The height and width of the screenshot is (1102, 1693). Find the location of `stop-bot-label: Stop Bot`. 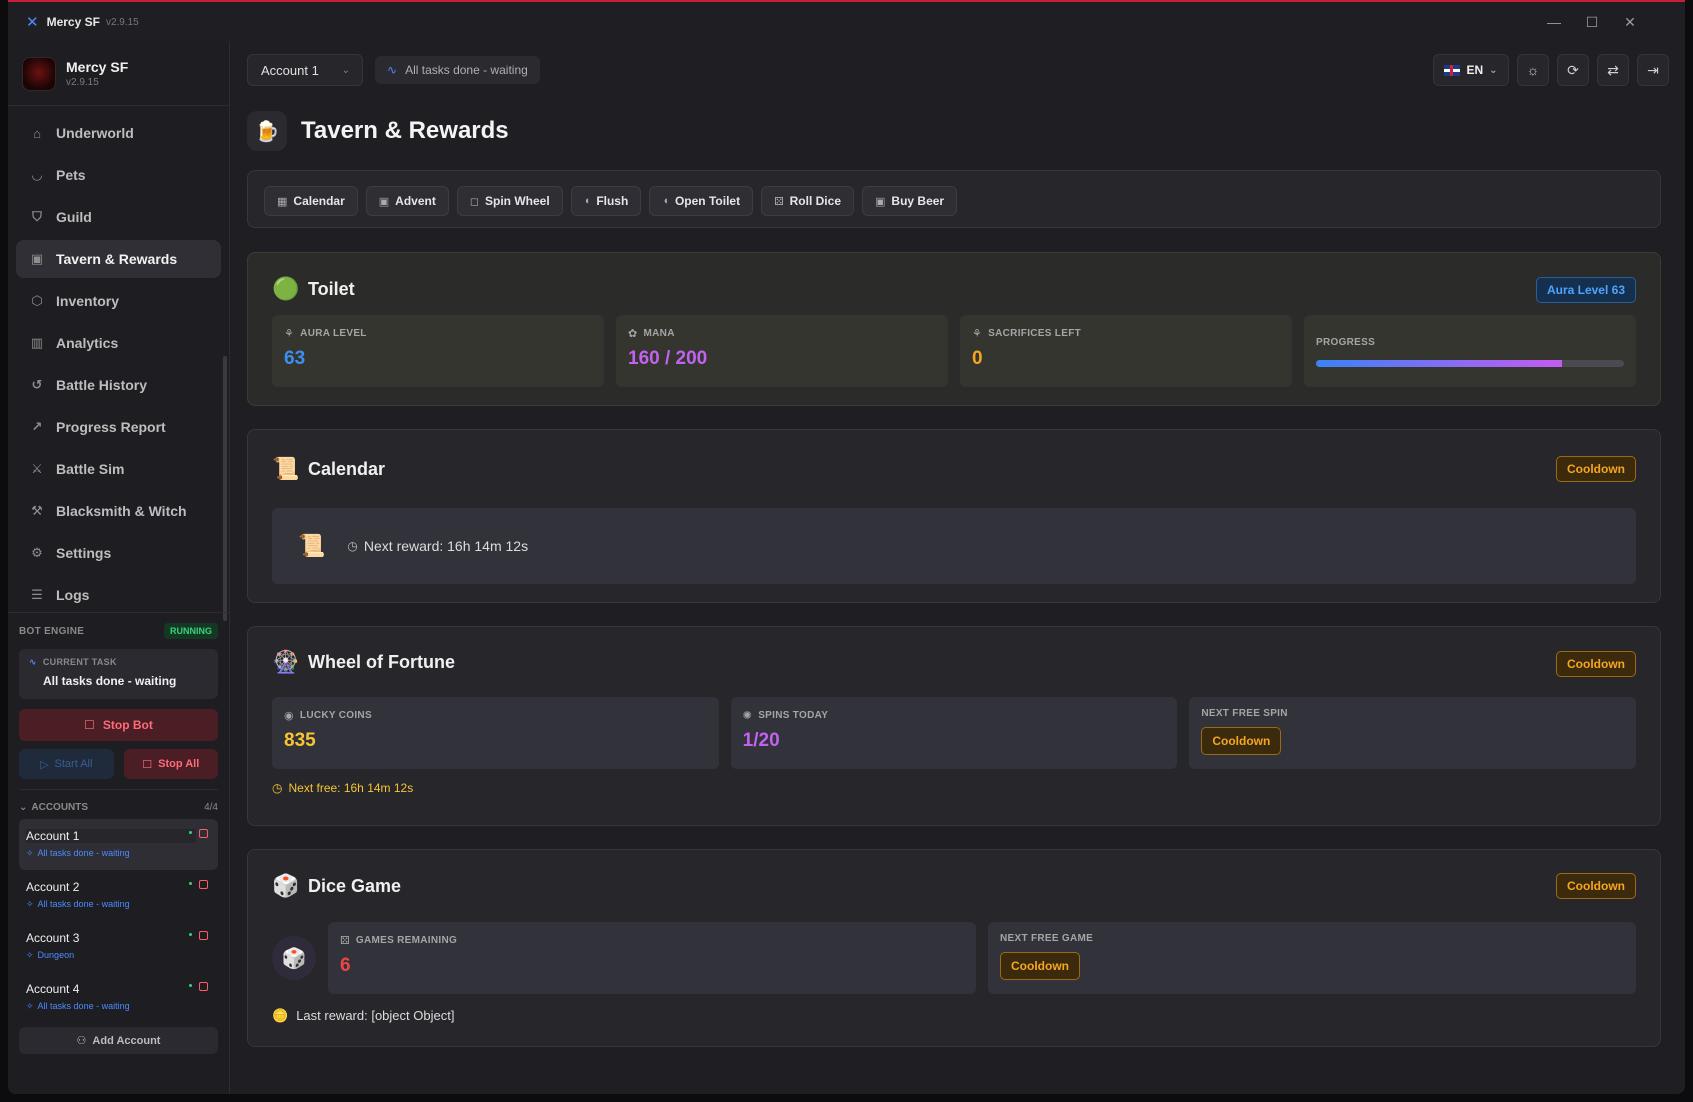

stop-bot-label: Stop Bot is located at coordinates (127, 725).